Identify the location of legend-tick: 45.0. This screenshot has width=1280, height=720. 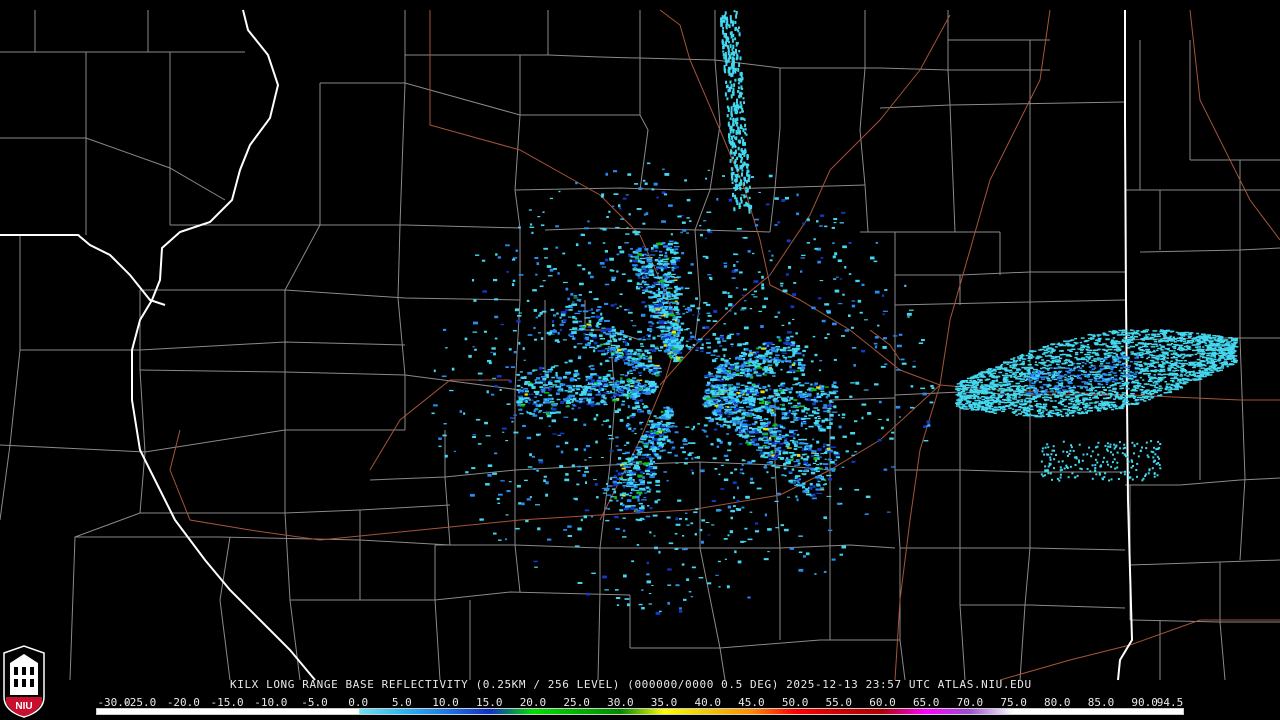
(751, 702).